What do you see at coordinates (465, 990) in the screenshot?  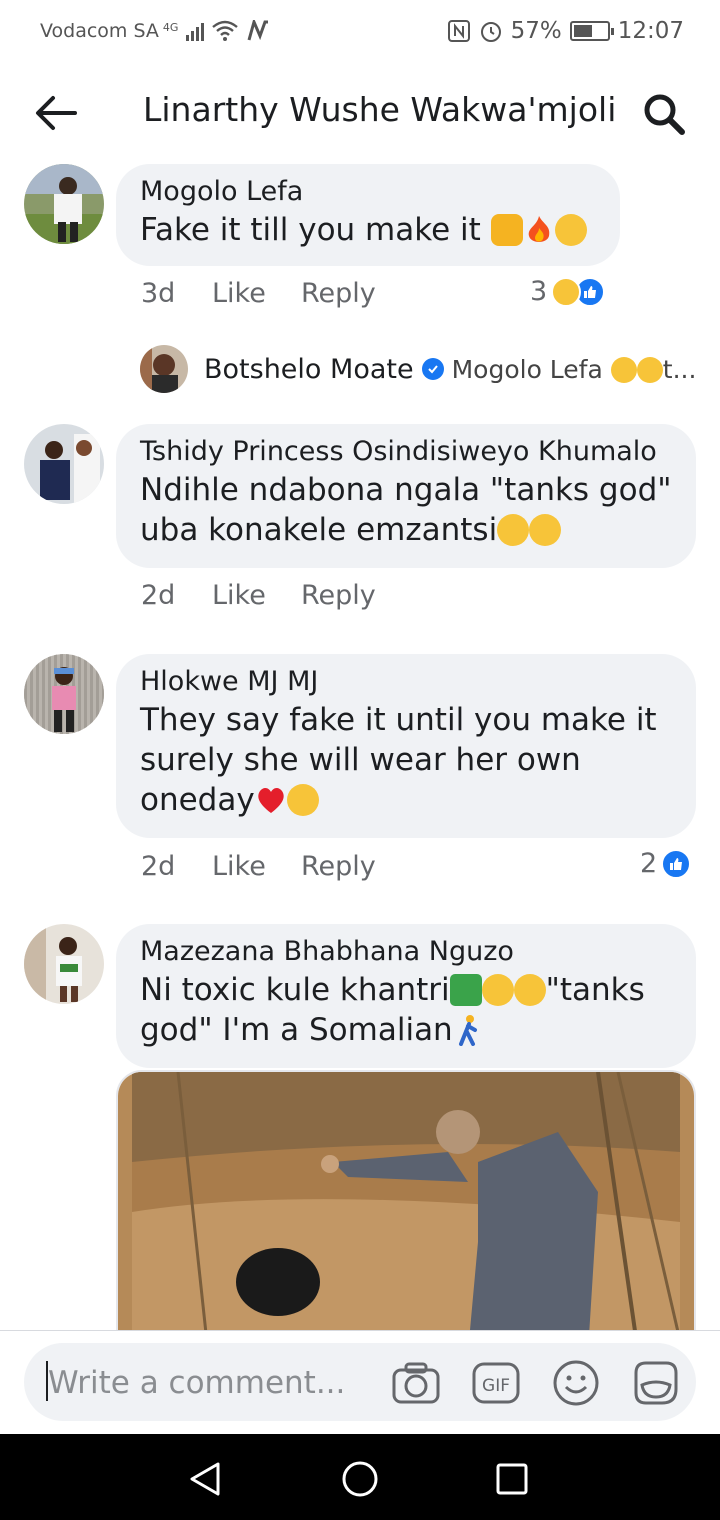 I see `litter-bin-emoji-icon` at bounding box center [465, 990].